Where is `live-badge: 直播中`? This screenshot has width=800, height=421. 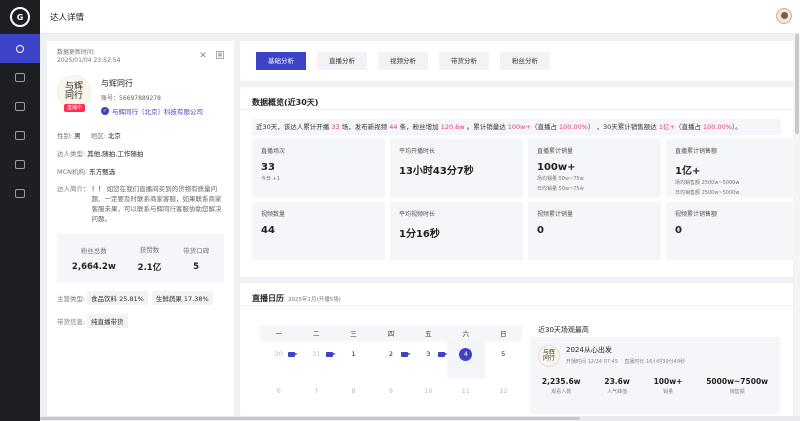 live-badge: 直播中 is located at coordinates (75, 108).